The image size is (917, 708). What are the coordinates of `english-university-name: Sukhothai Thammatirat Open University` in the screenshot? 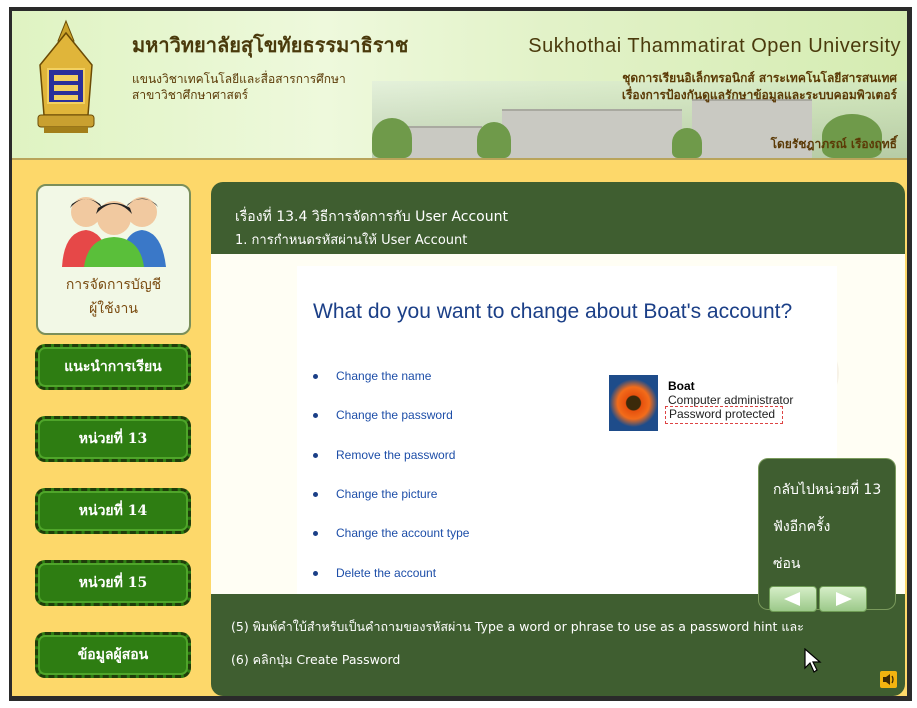 It's located at (714, 46).